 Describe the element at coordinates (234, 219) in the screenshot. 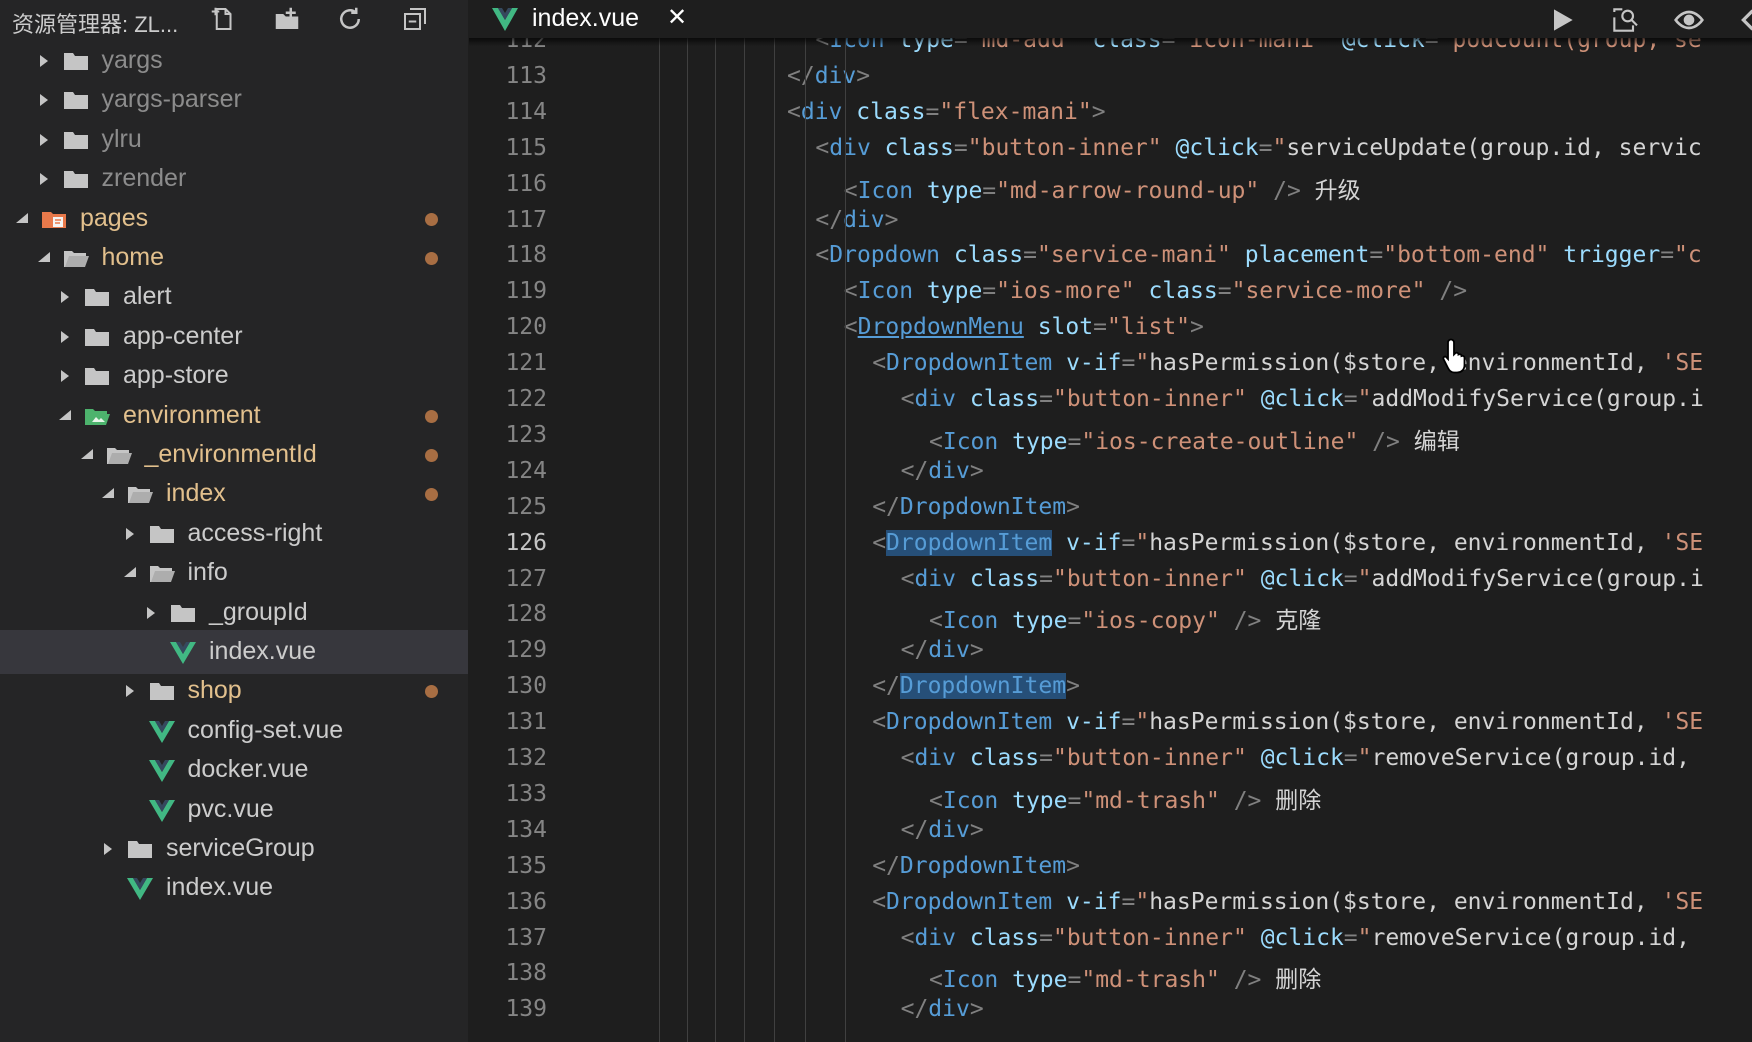

I see `tree-item-pages: pages` at that location.